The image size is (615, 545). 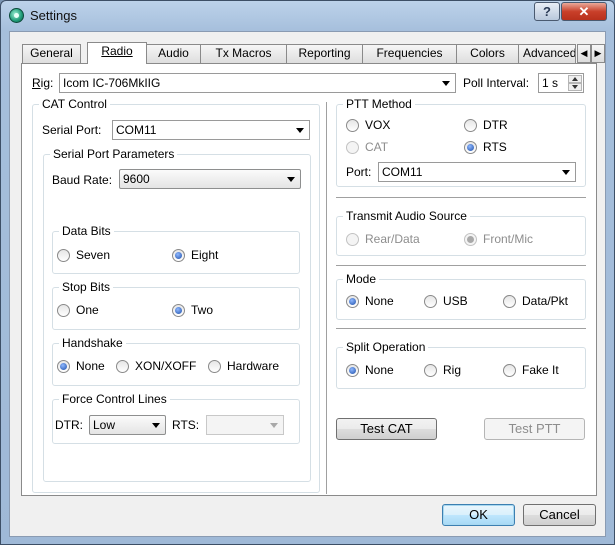 I want to click on cat-control-title: CAT Control, so click(x=74, y=104).